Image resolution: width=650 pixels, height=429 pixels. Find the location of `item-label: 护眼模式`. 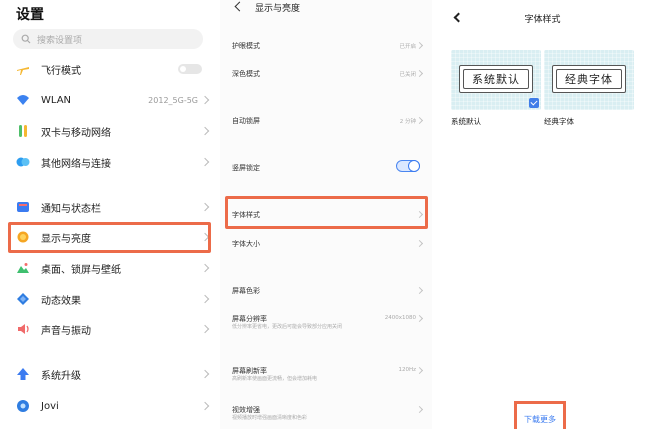

item-label: 护眼模式 is located at coordinates (246, 46).